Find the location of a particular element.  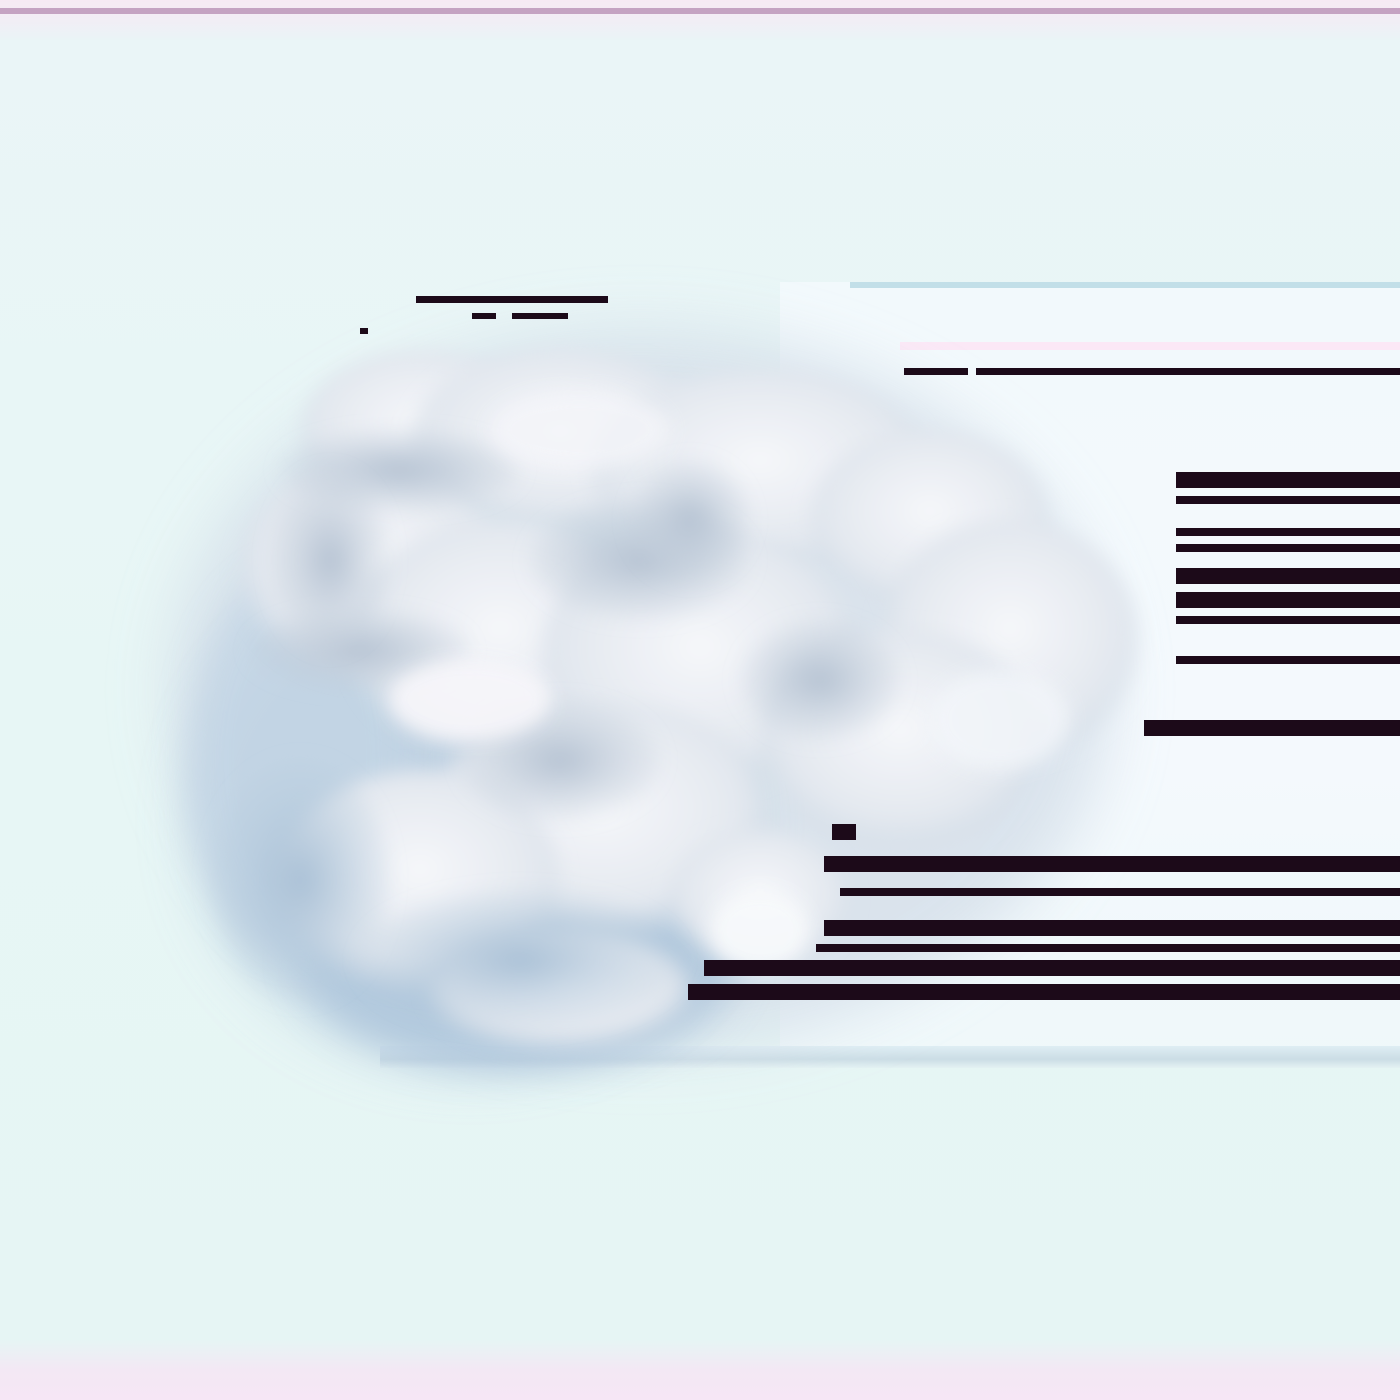

bottom-pink-band is located at coordinates (700, 1370).